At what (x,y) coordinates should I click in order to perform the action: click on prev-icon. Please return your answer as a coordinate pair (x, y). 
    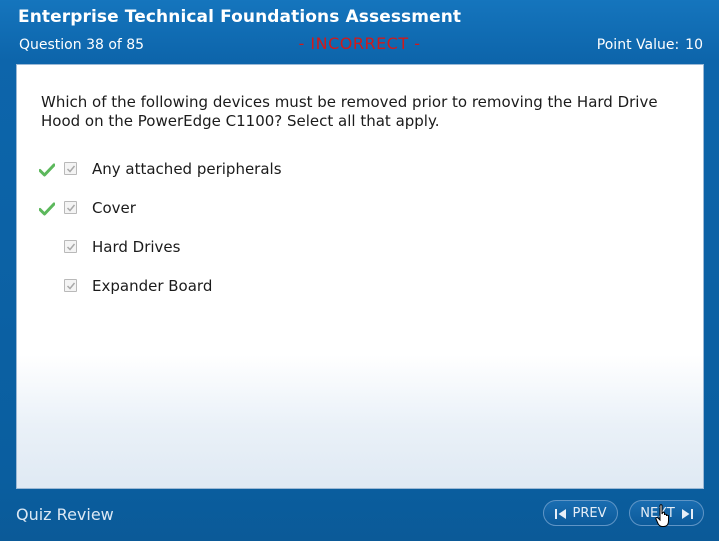
    Looking at the image, I should click on (560, 513).